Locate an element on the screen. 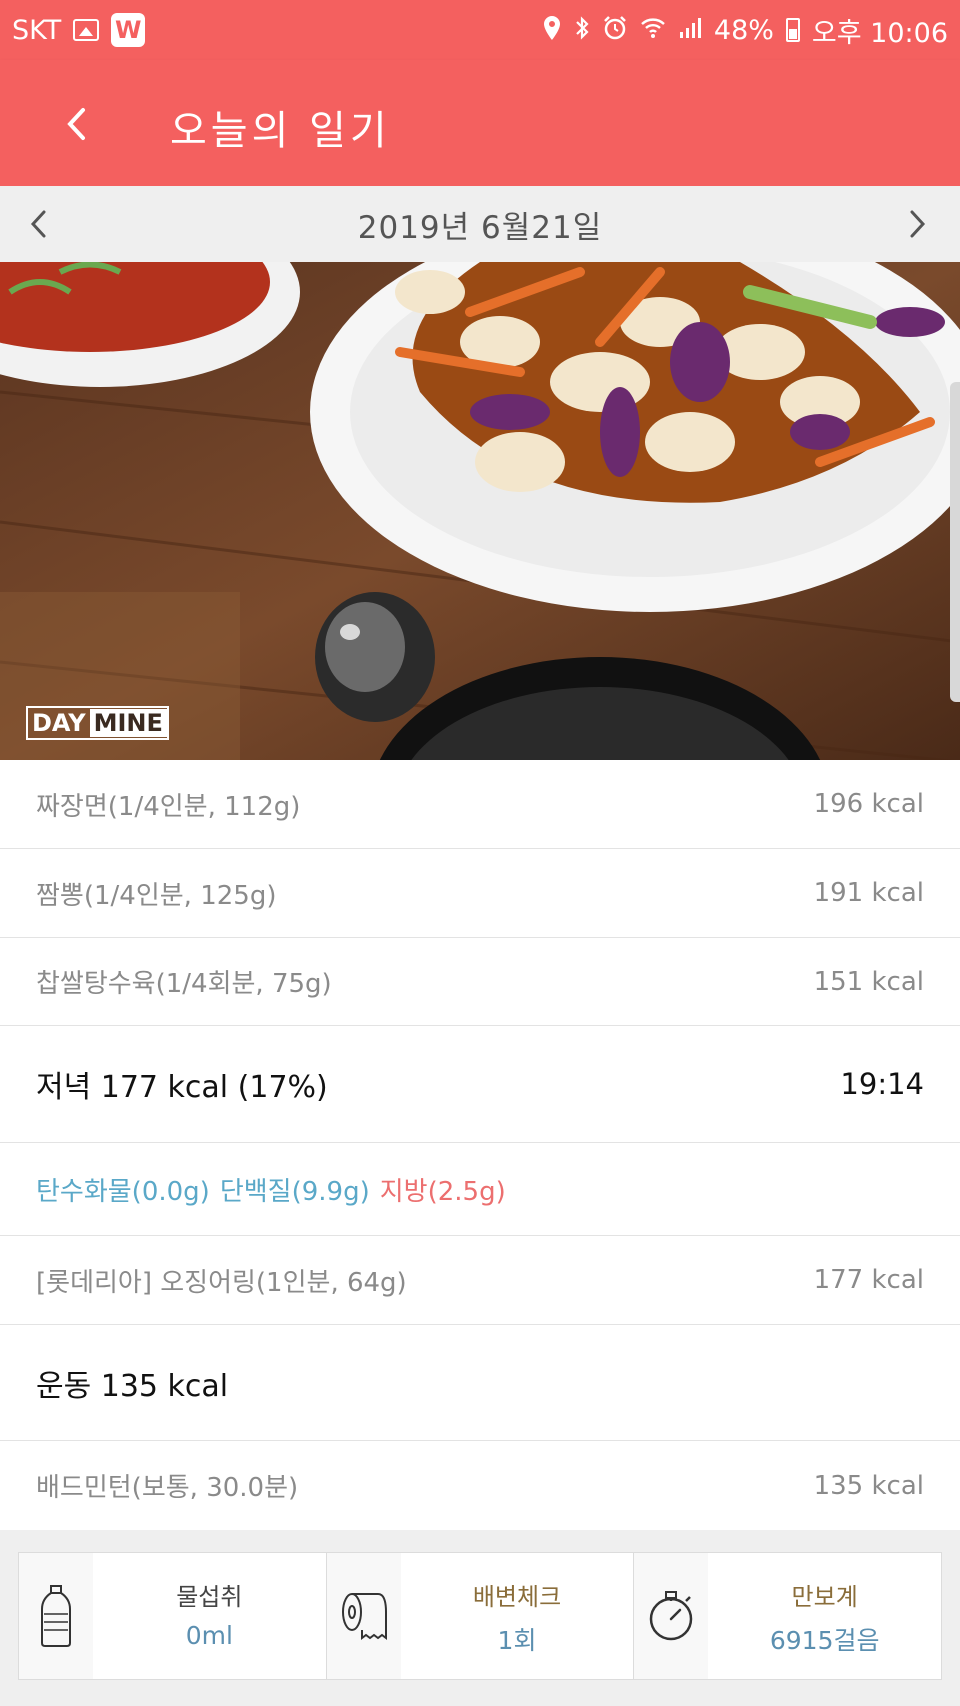 Image resolution: width=960 pixels, height=1706 pixels. pedometer-card: 만보계 6915걸음 is located at coordinates (787, 1616).